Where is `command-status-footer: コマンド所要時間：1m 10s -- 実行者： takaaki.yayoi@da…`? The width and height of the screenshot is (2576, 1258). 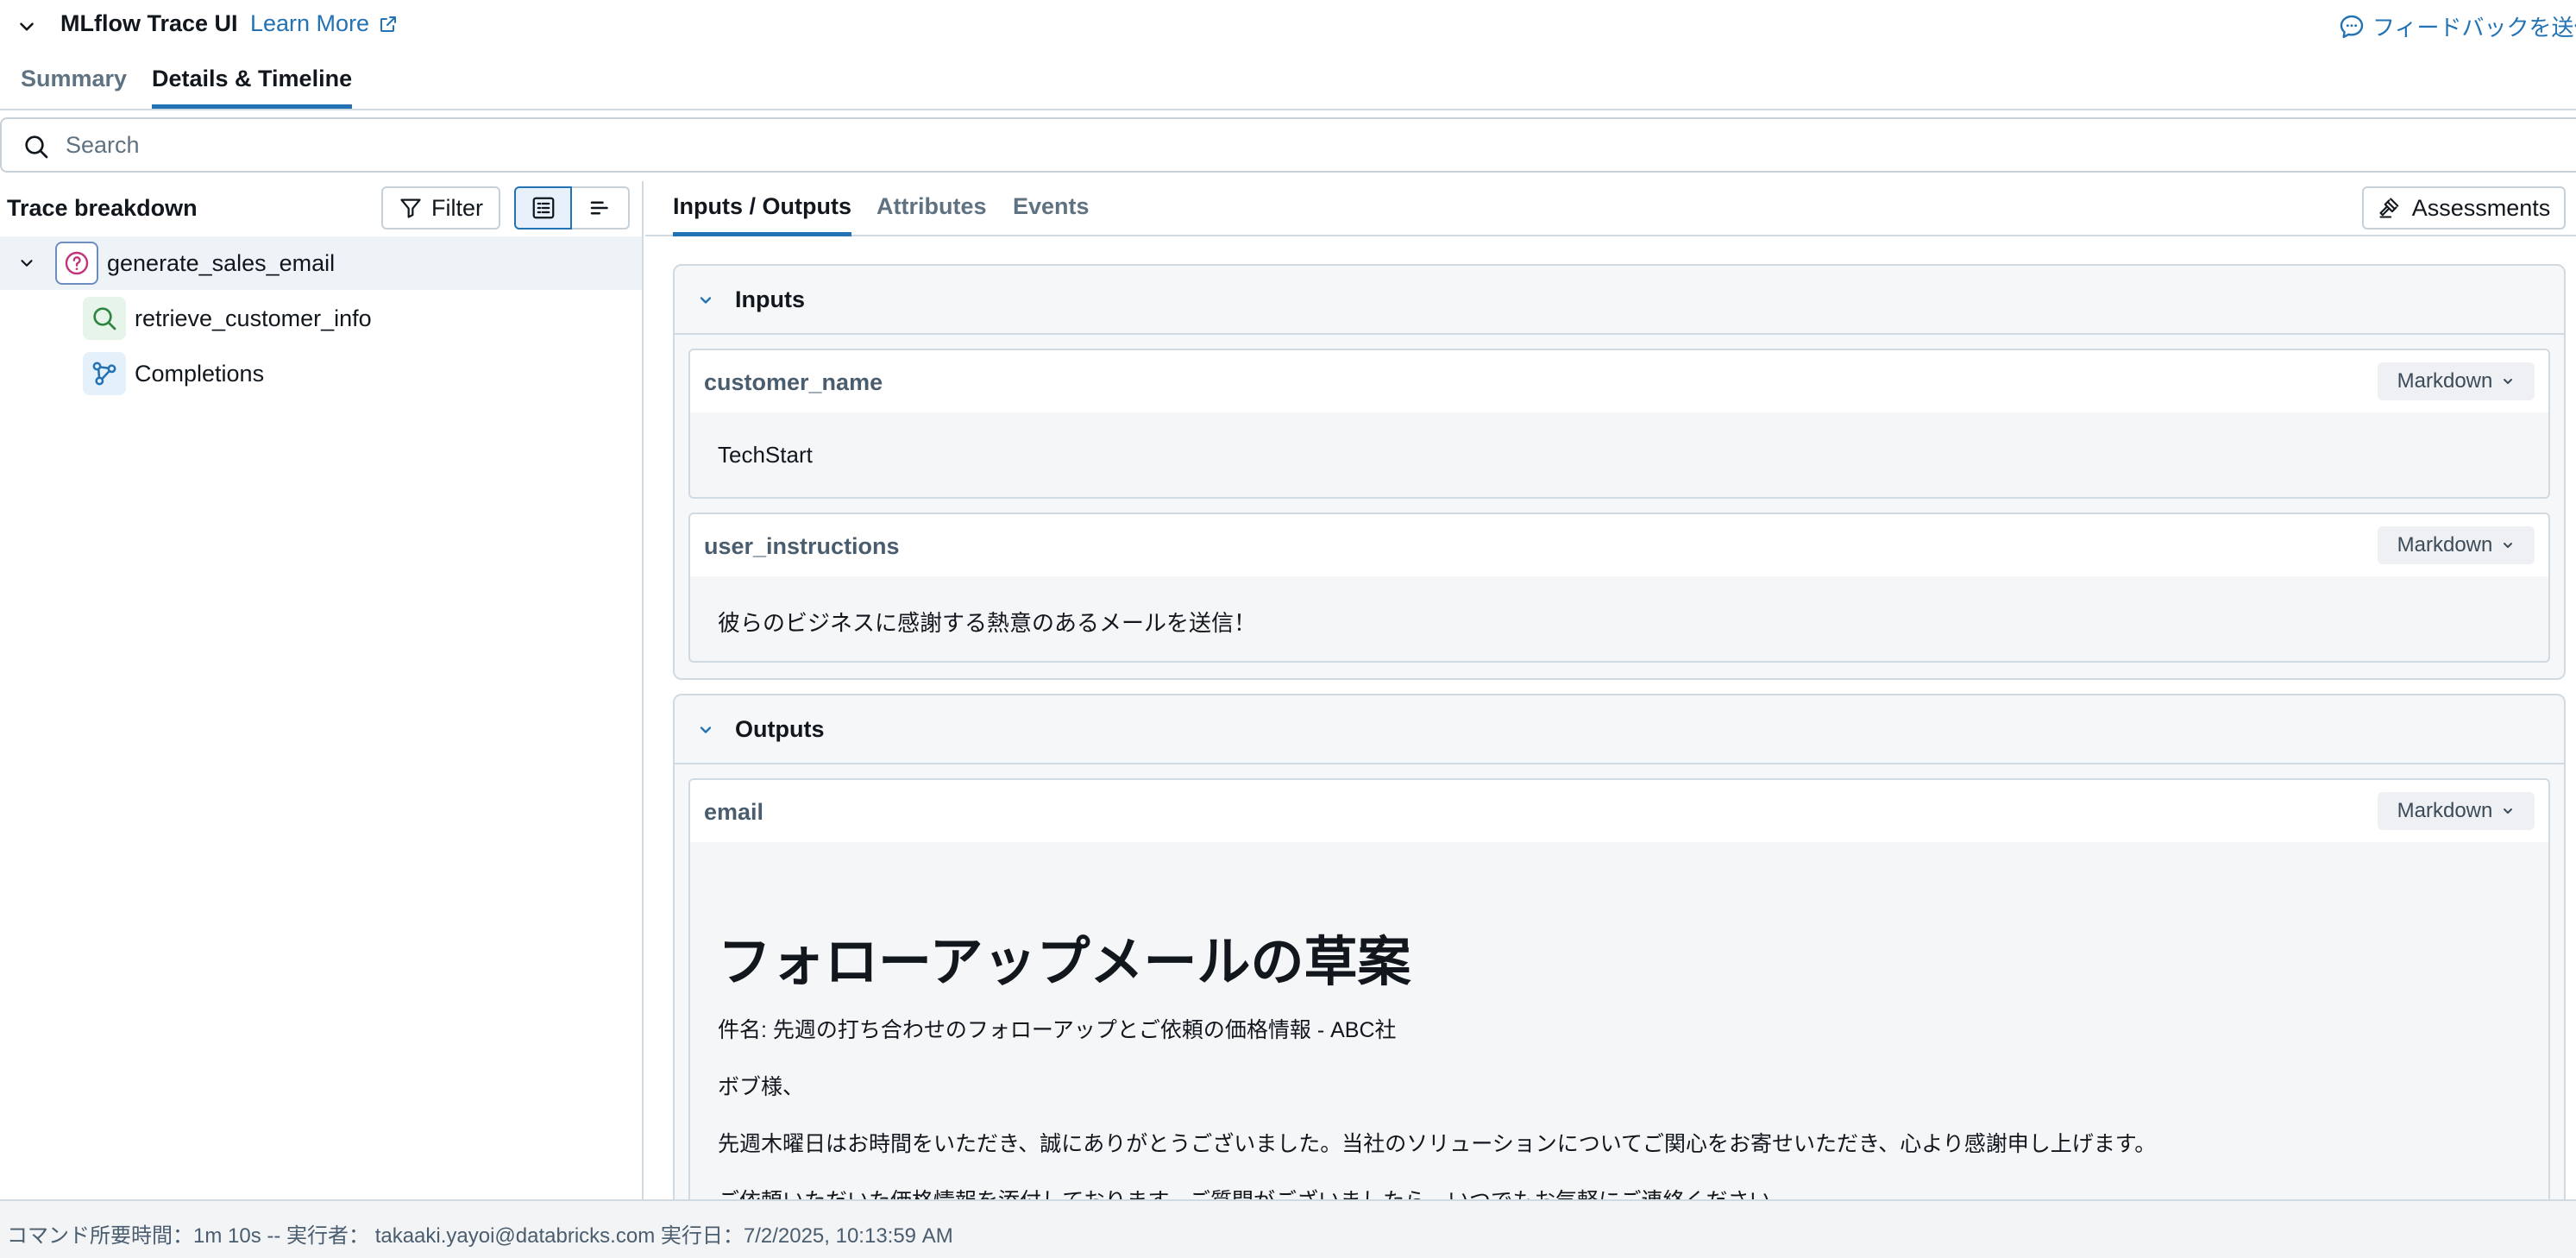 command-status-footer: コマンド所要時間：1m 10s -- 実行者： takaaki.yayoi@da… is located at coordinates (1288, 1228).